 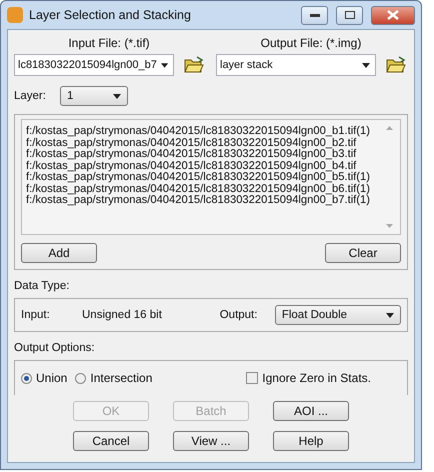 What do you see at coordinates (109, 43) in the screenshot?
I see `input-file-label: Input File: (*.tif)` at bounding box center [109, 43].